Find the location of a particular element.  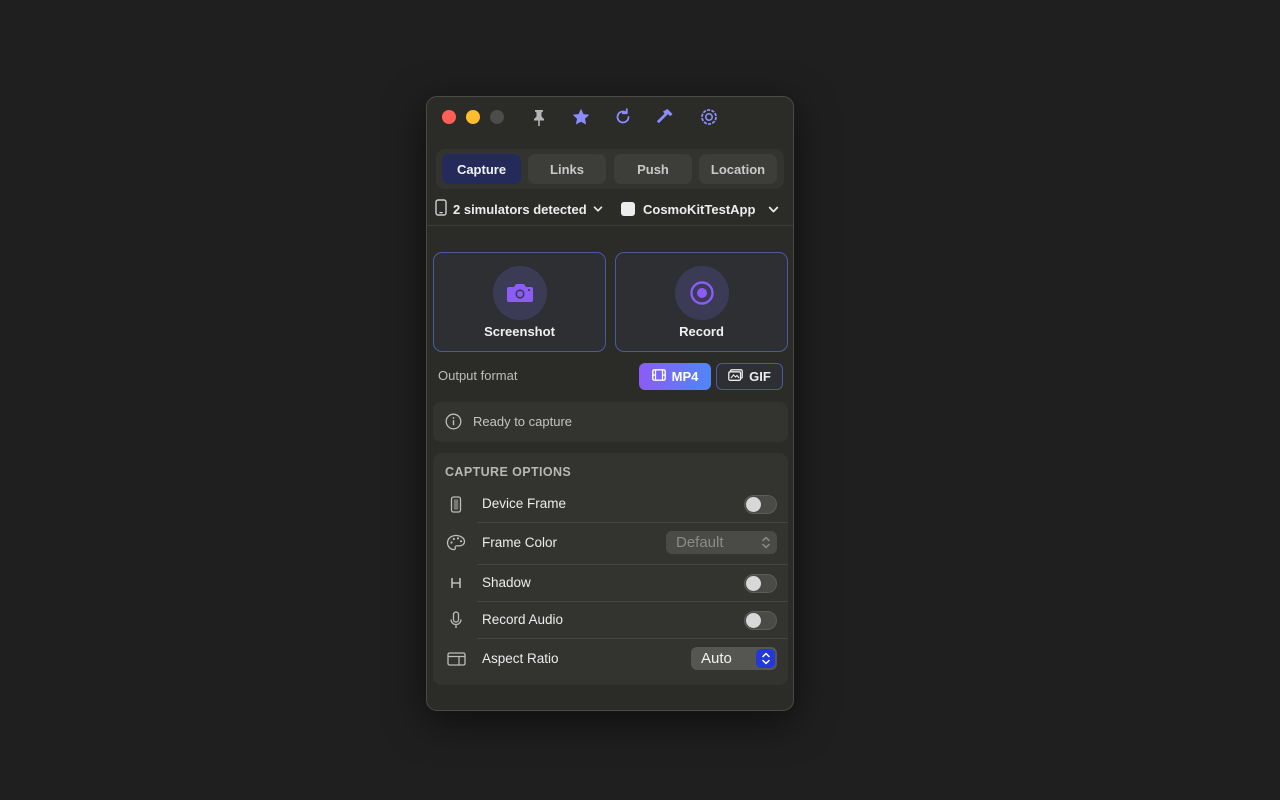

option-record-audio: Record Audio is located at coordinates (610, 620).